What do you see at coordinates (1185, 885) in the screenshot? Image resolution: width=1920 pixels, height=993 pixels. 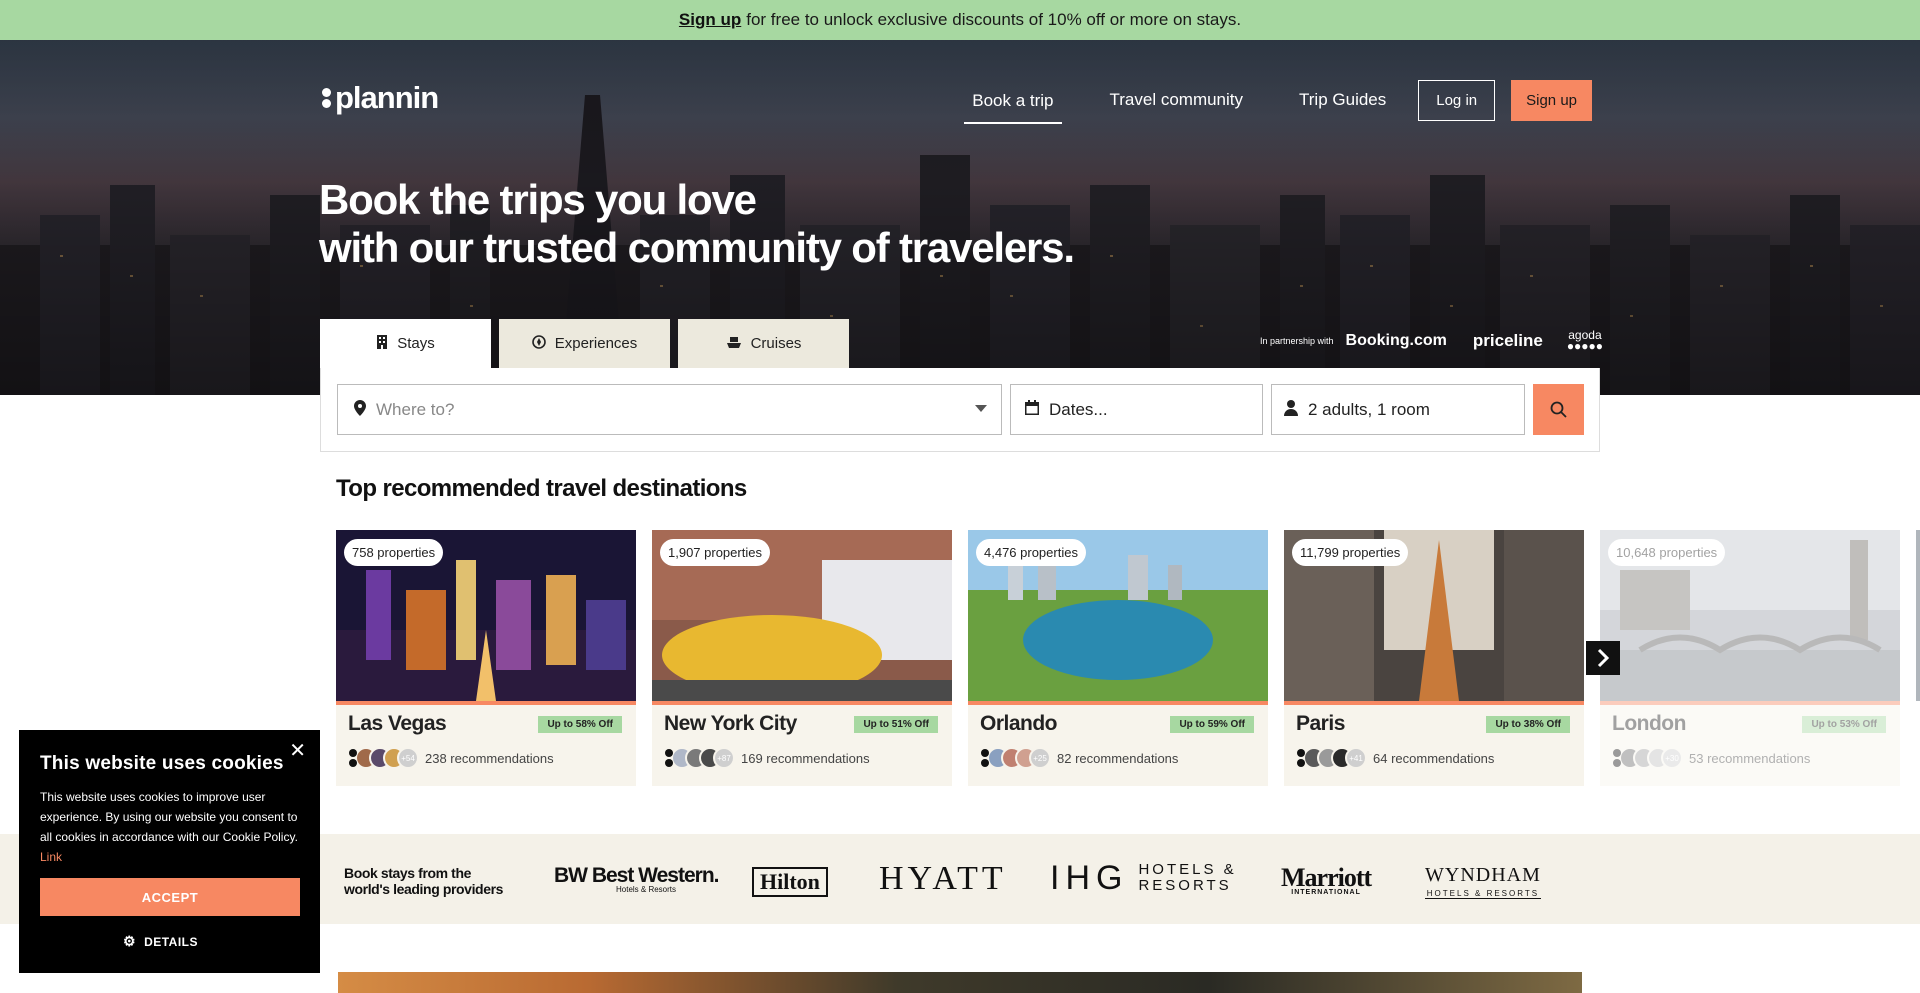 I see `ihg-sub-line2: RESORTS` at bounding box center [1185, 885].